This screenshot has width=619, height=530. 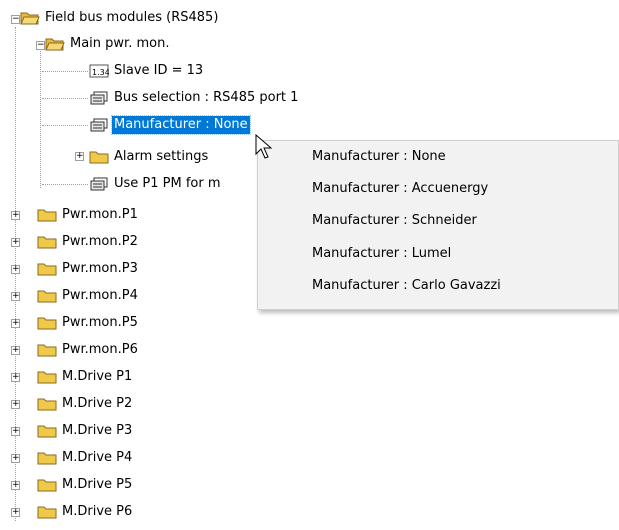 I want to click on tree-node-label: Pwr.mon.P1, so click(x=100, y=214).